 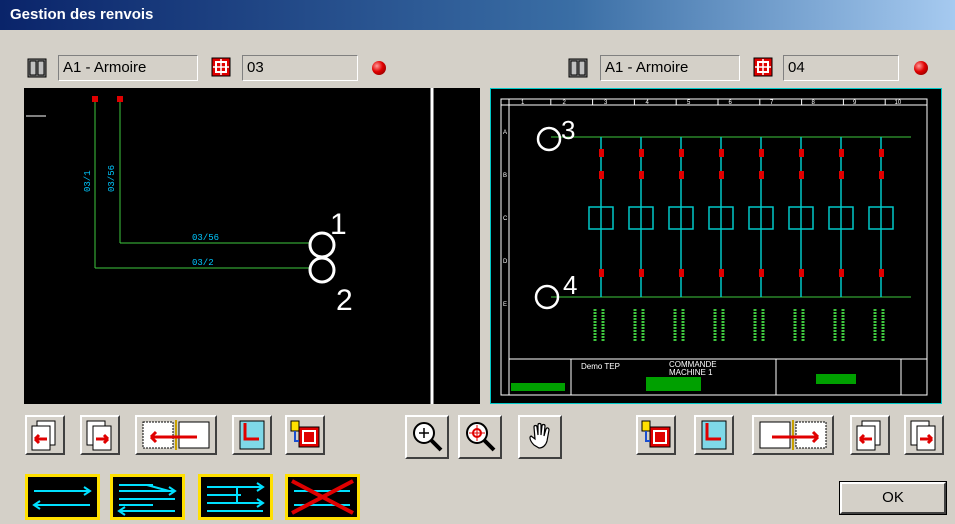 What do you see at coordinates (338, 224) in the screenshot?
I see `marker-1: 1` at bounding box center [338, 224].